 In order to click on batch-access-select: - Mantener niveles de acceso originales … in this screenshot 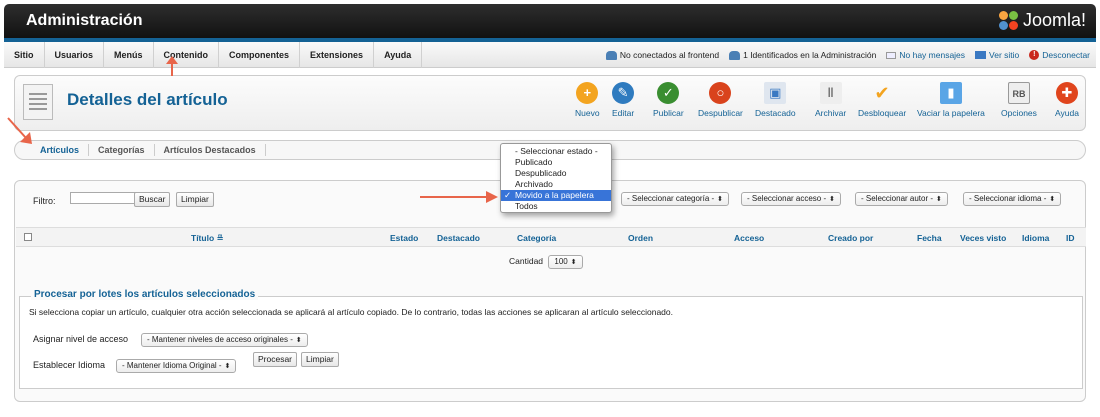, I will do `click(224, 340)`.